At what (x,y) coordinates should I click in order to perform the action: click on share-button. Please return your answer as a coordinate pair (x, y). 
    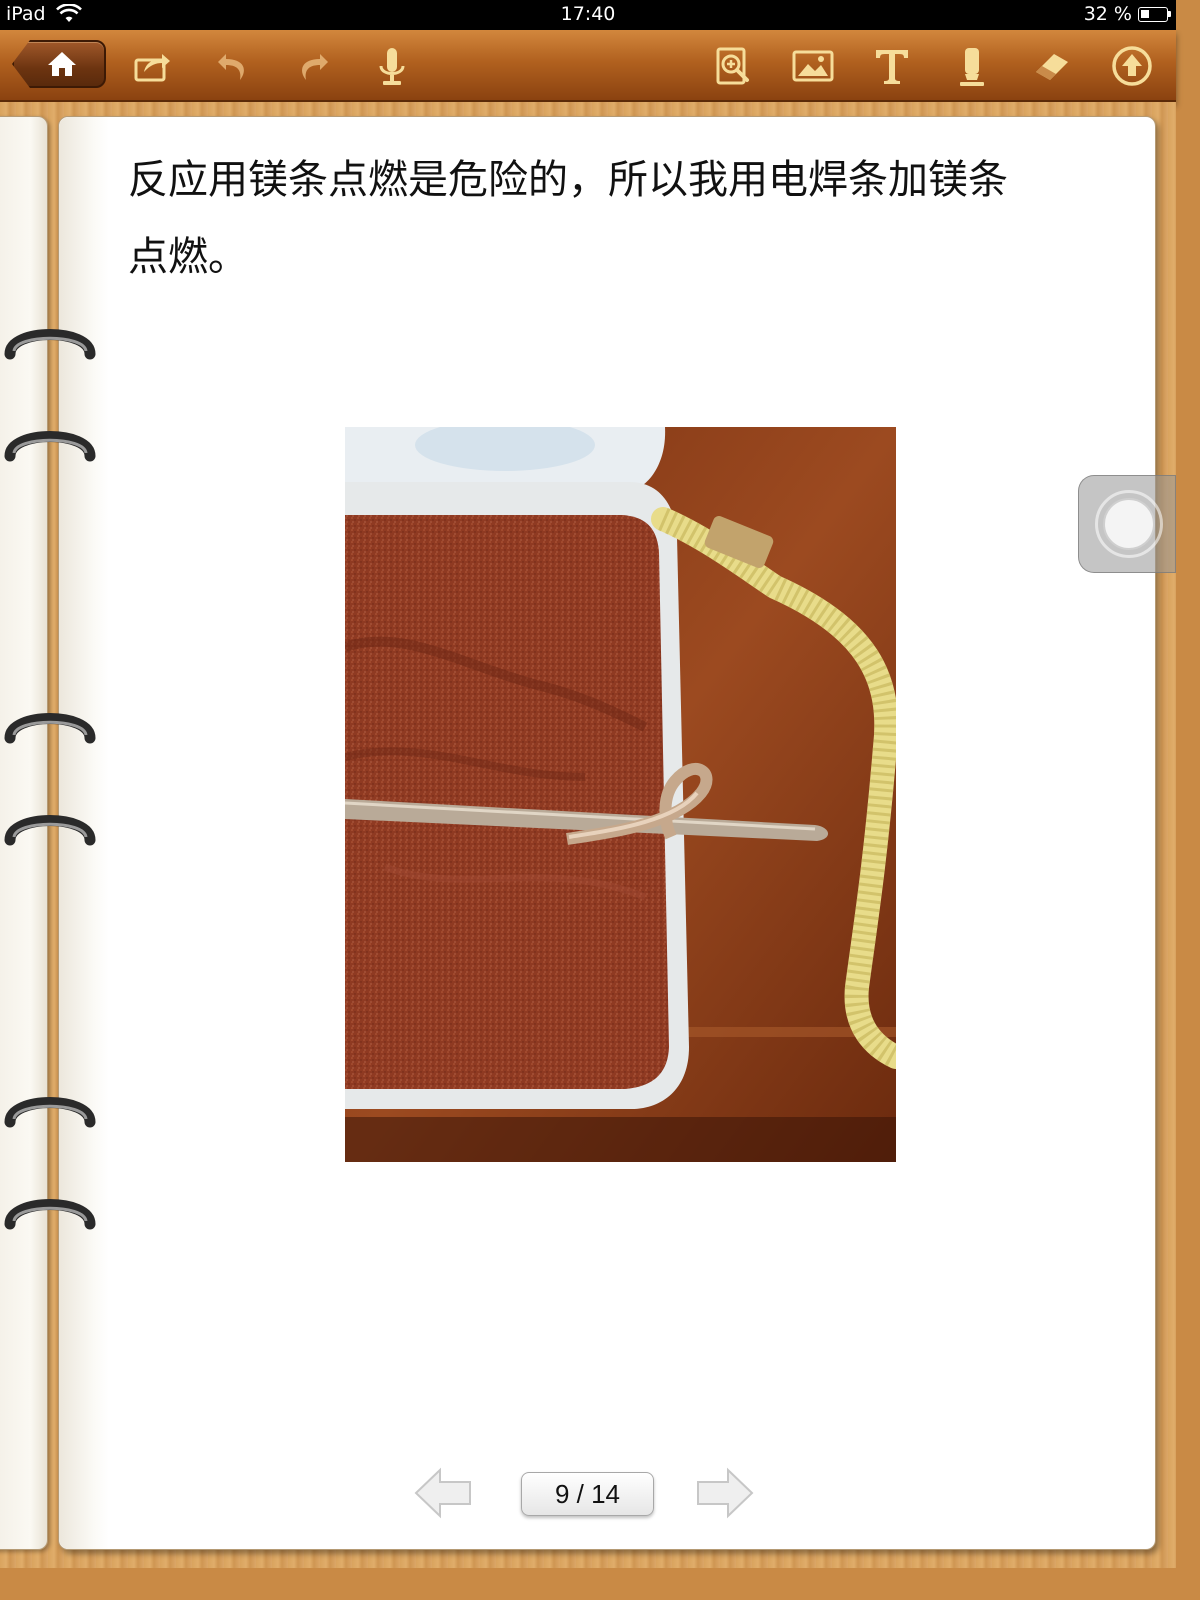
    Looking at the image, I should click on (152, 66).